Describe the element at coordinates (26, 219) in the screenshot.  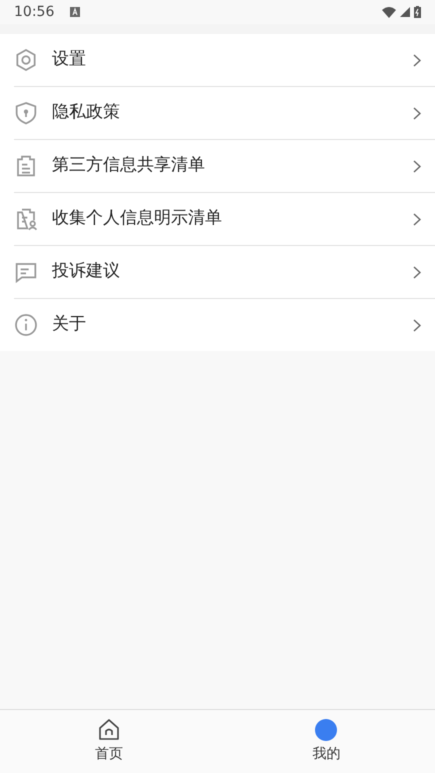
I see `clipboard-person-icon` at that location.